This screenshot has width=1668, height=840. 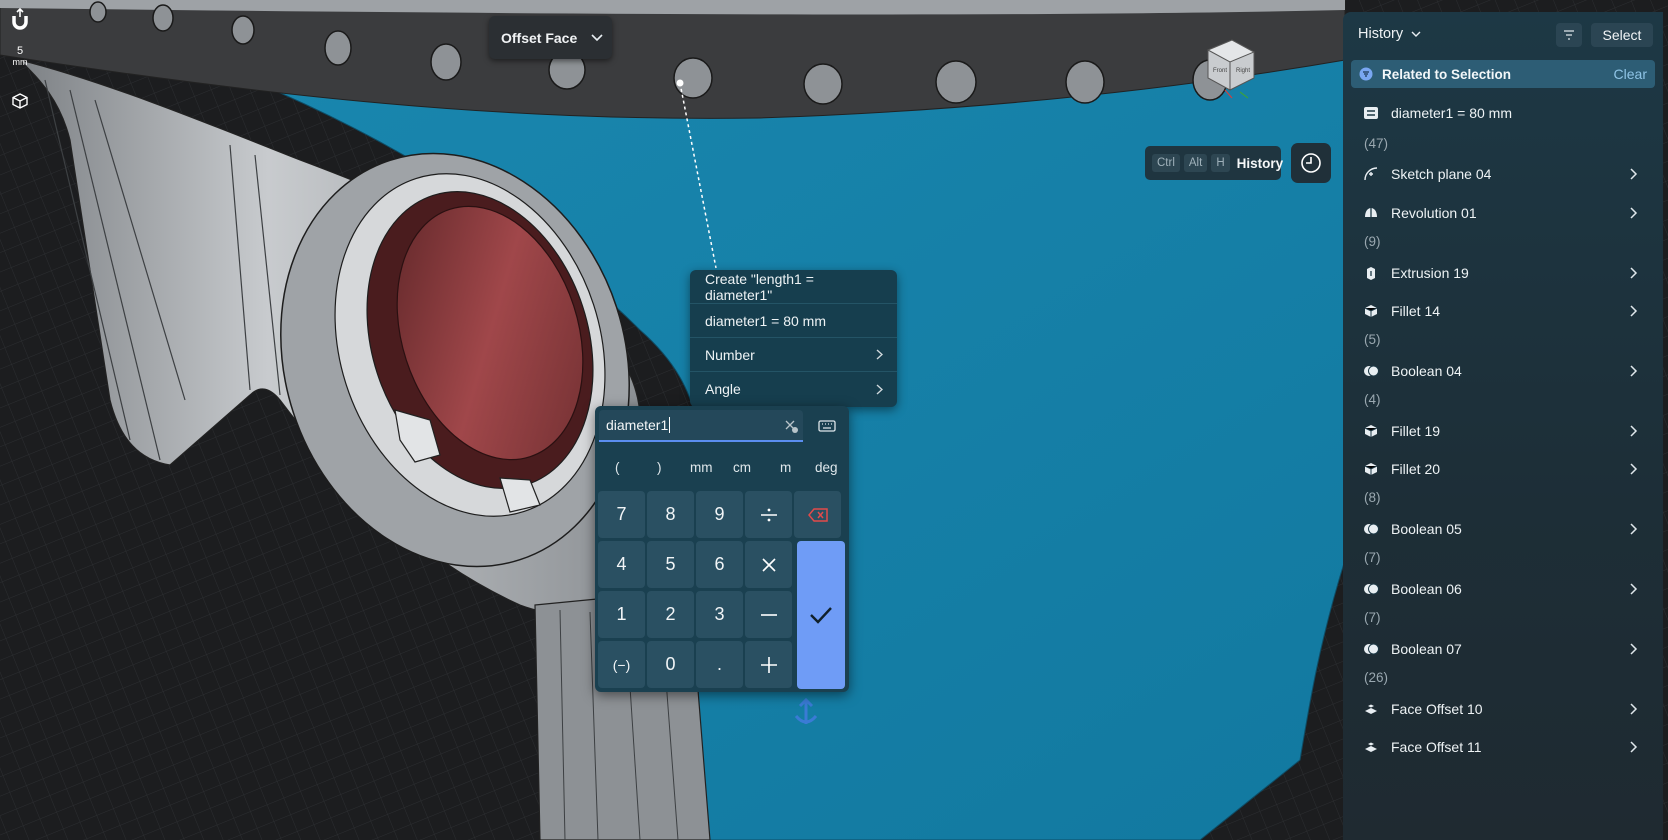 What do you see at coordinates (621, 614) in the screenshot?
I see `key-1: 1` at bounding box center [621, 614].